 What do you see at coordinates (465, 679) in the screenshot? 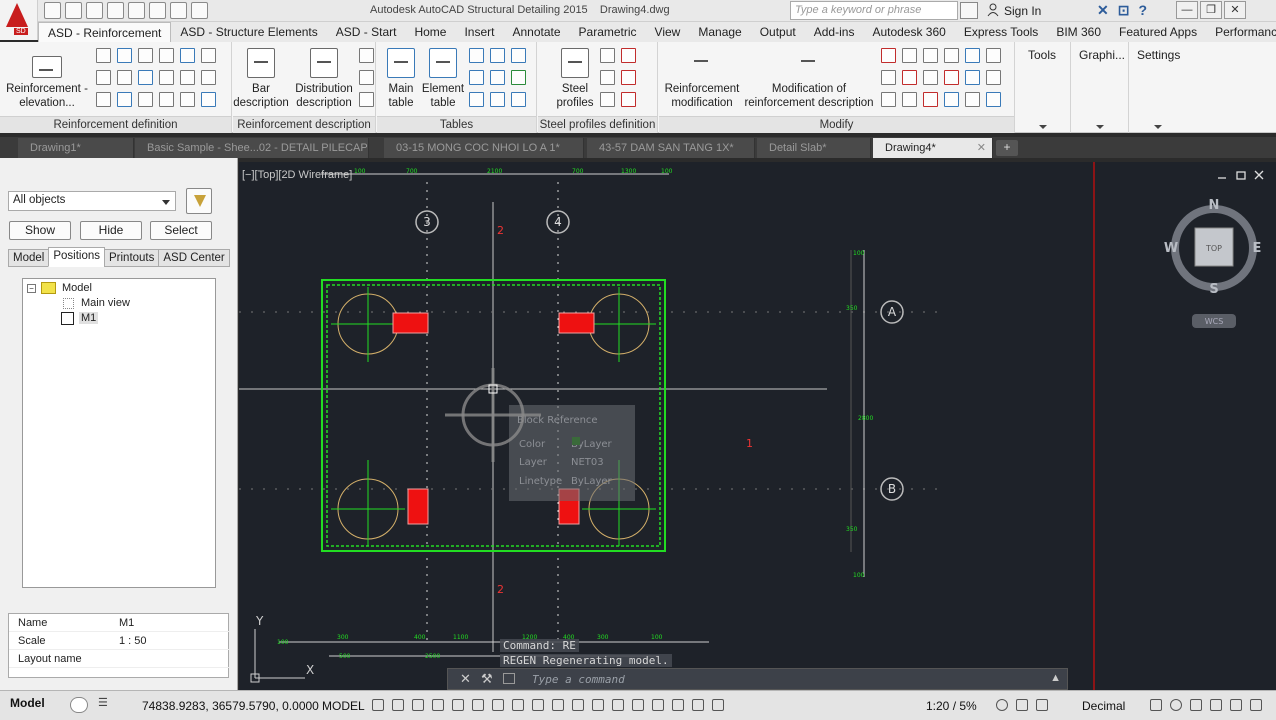
I see `close-command-icon: ✕` at bounding box center [465, 679].